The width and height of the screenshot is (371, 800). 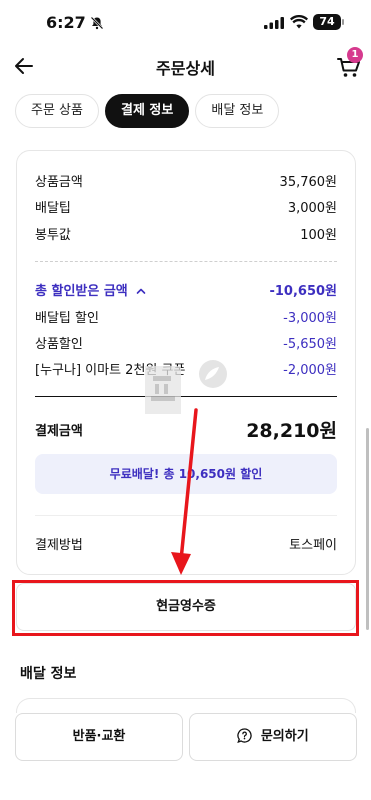 I want to click on row-label: 상품금액, so click(x=59, y=182).